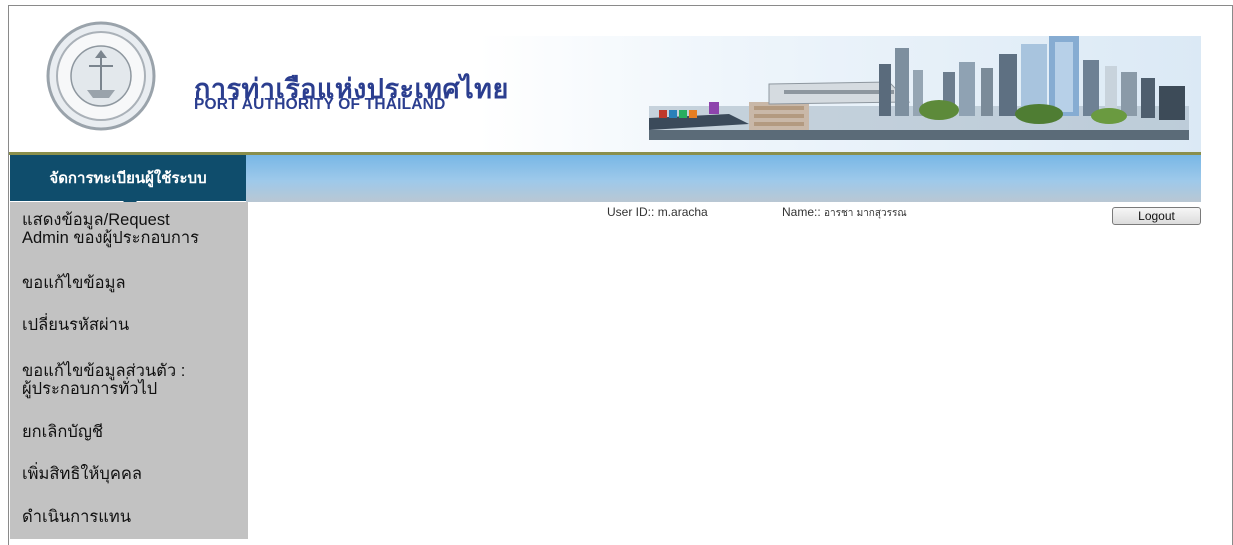 This screenshot has height=545, width=1233. I want to click on user-name-label: Name::, so click(801, 212).